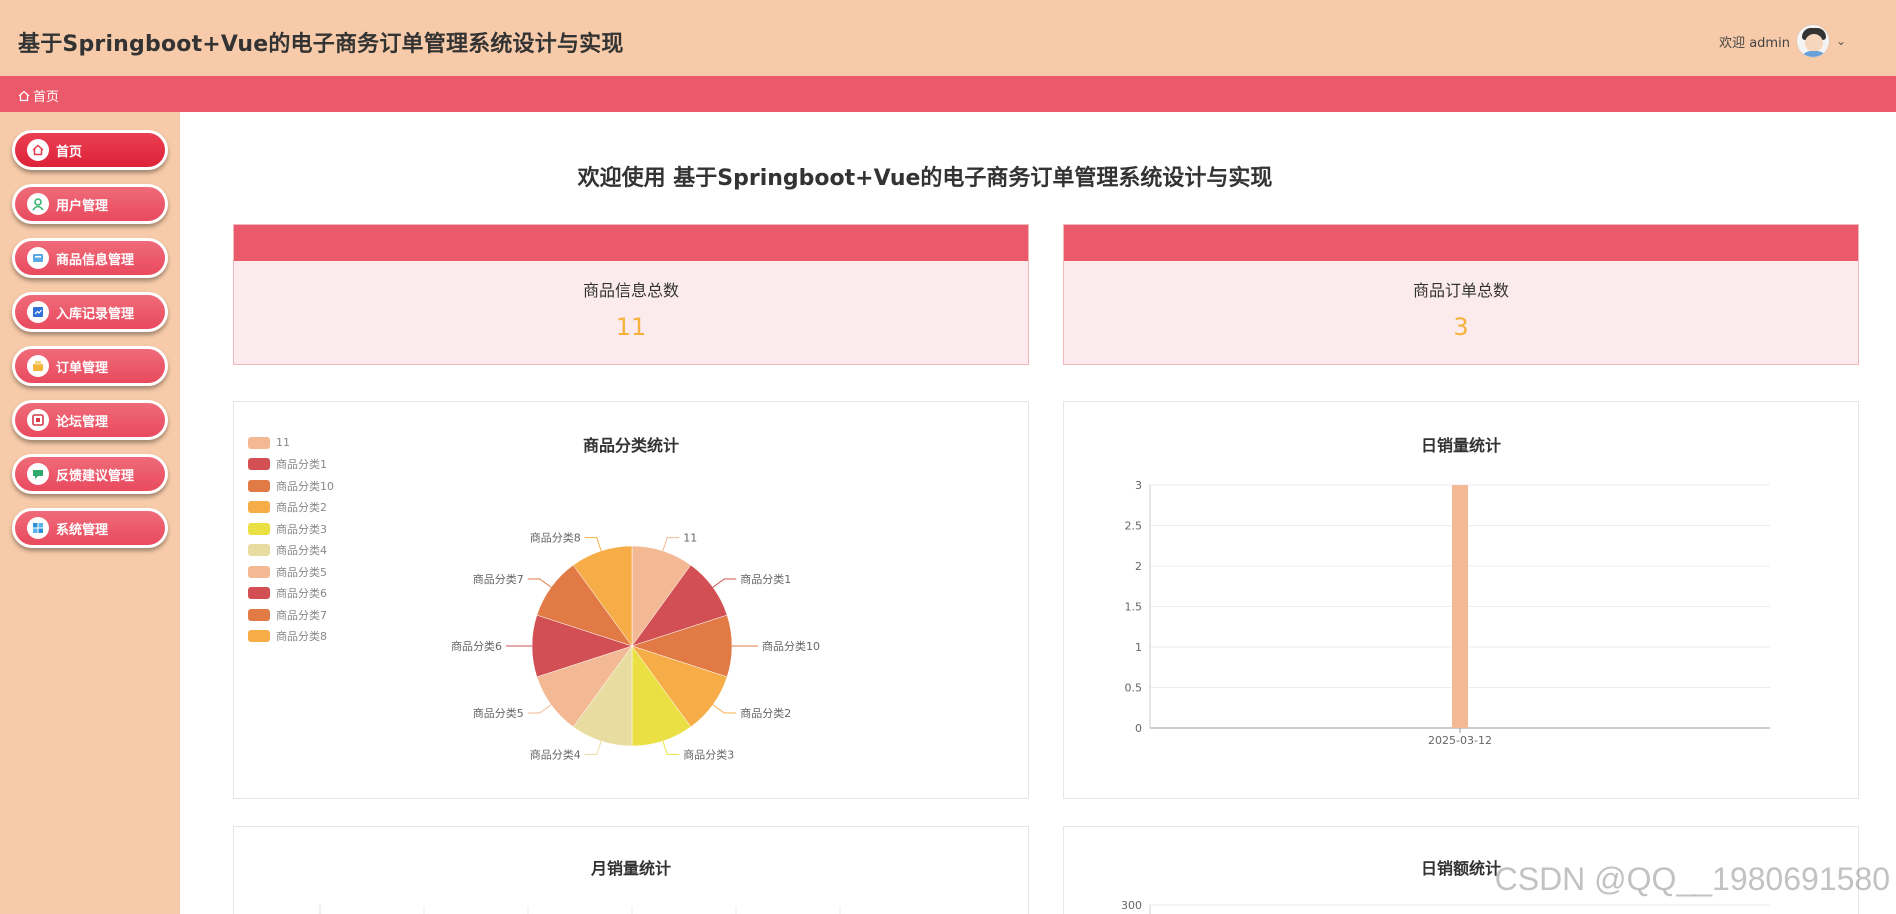  Describe the element at coordinates (38, 528) in the screenshot. I see `system-icon` at that location.